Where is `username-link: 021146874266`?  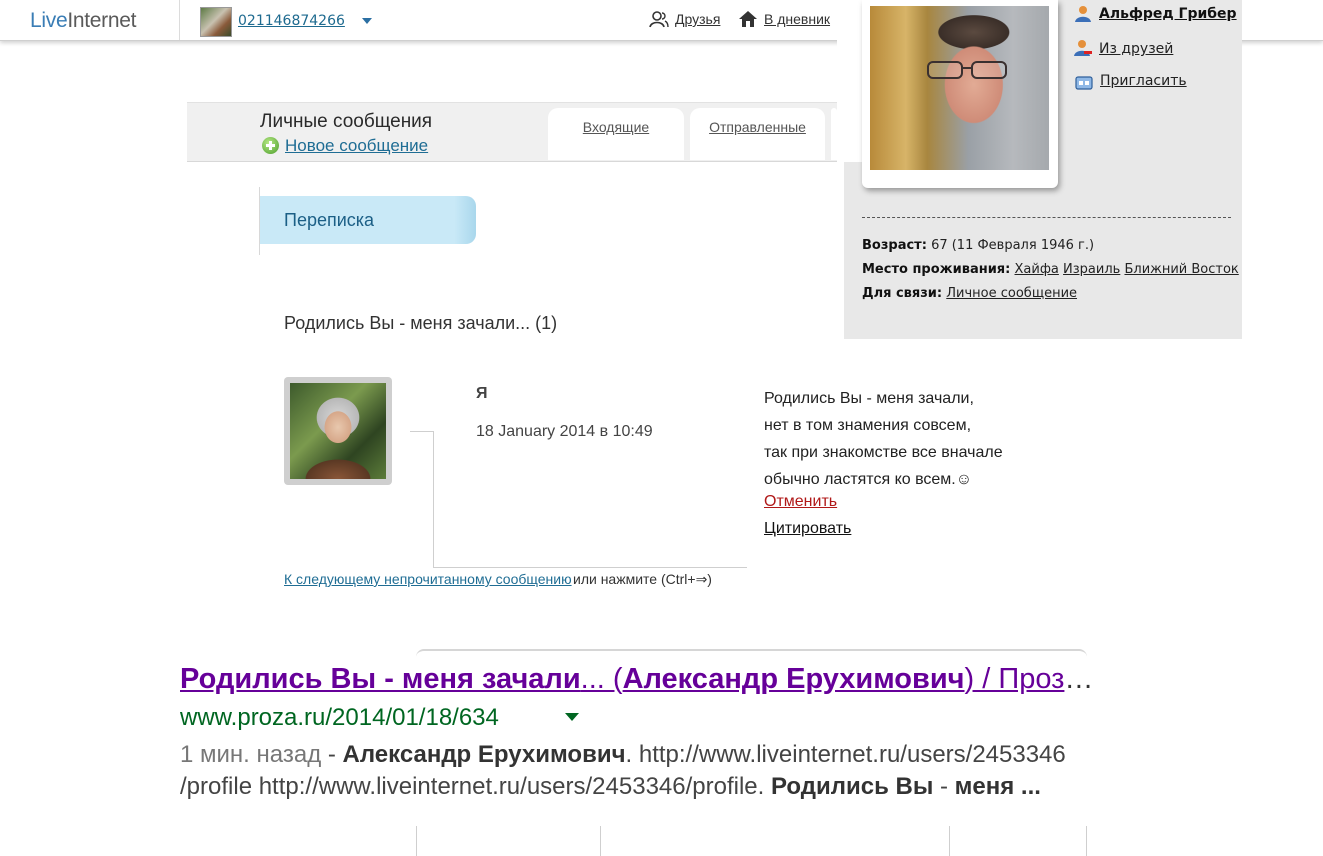 username-link: 021146874266 is located at coordinates (291, 21).